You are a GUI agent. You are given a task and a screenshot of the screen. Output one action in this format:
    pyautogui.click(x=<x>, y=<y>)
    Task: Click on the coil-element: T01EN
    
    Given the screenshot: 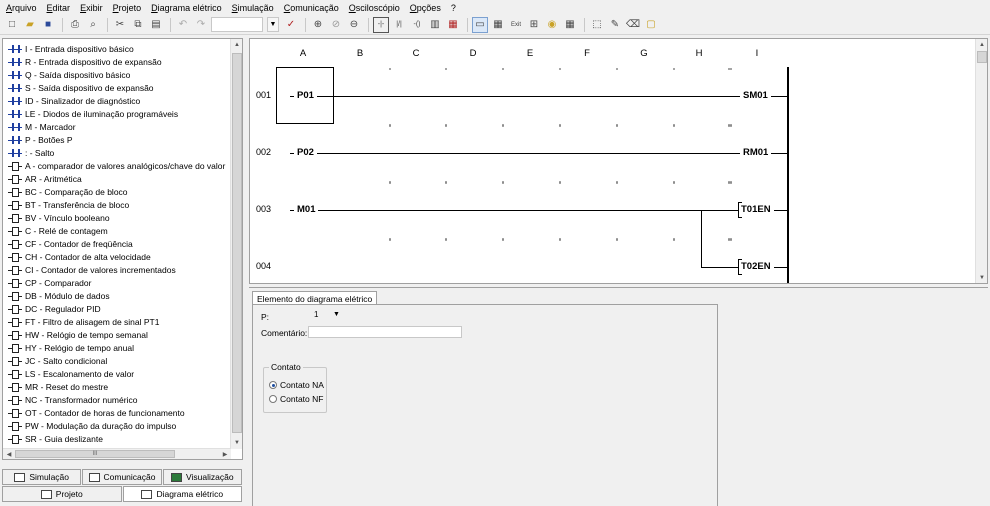 What is the action you would take?
    pyautogui.click(x=756, y=209)
    